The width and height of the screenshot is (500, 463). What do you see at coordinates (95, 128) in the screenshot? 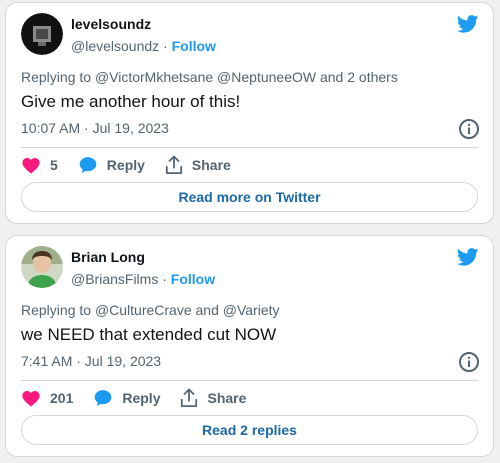
I see `tweet-timestamp: 10:07 AM · Jul 19, 2023` at bounding box center [95, 128].